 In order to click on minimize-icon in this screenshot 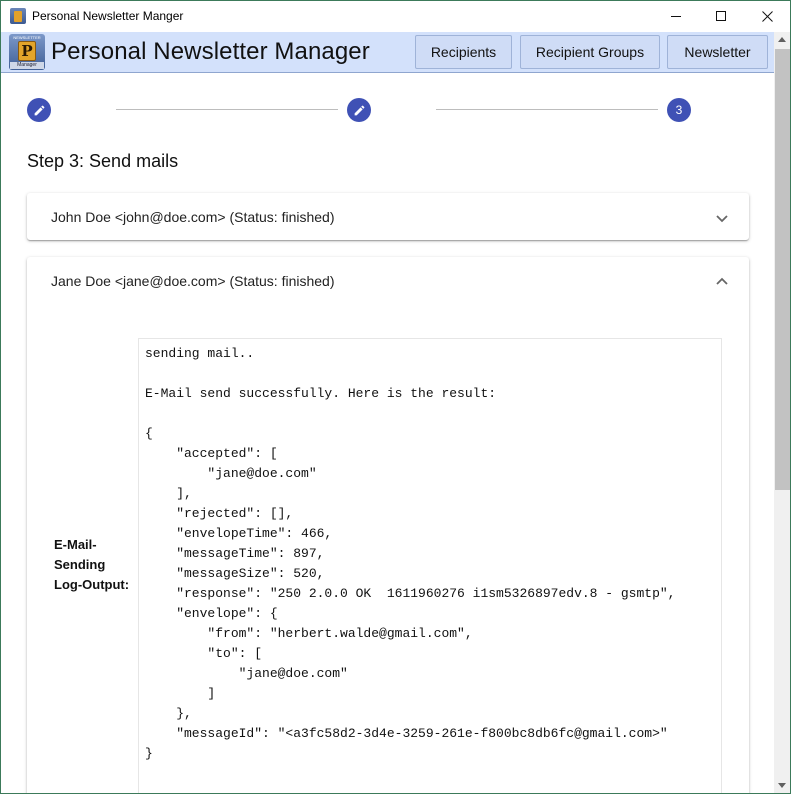, I will do `click(675, 16)`.